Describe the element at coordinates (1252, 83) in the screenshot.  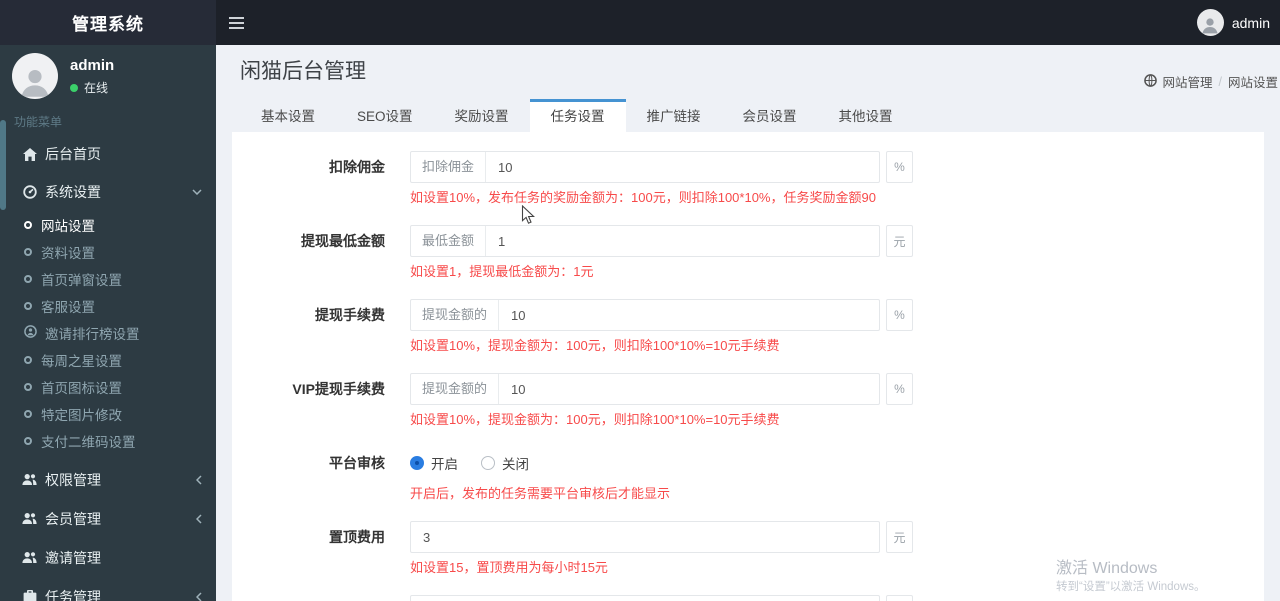
I see `breadcrumb-current: 网站设置` at that location.